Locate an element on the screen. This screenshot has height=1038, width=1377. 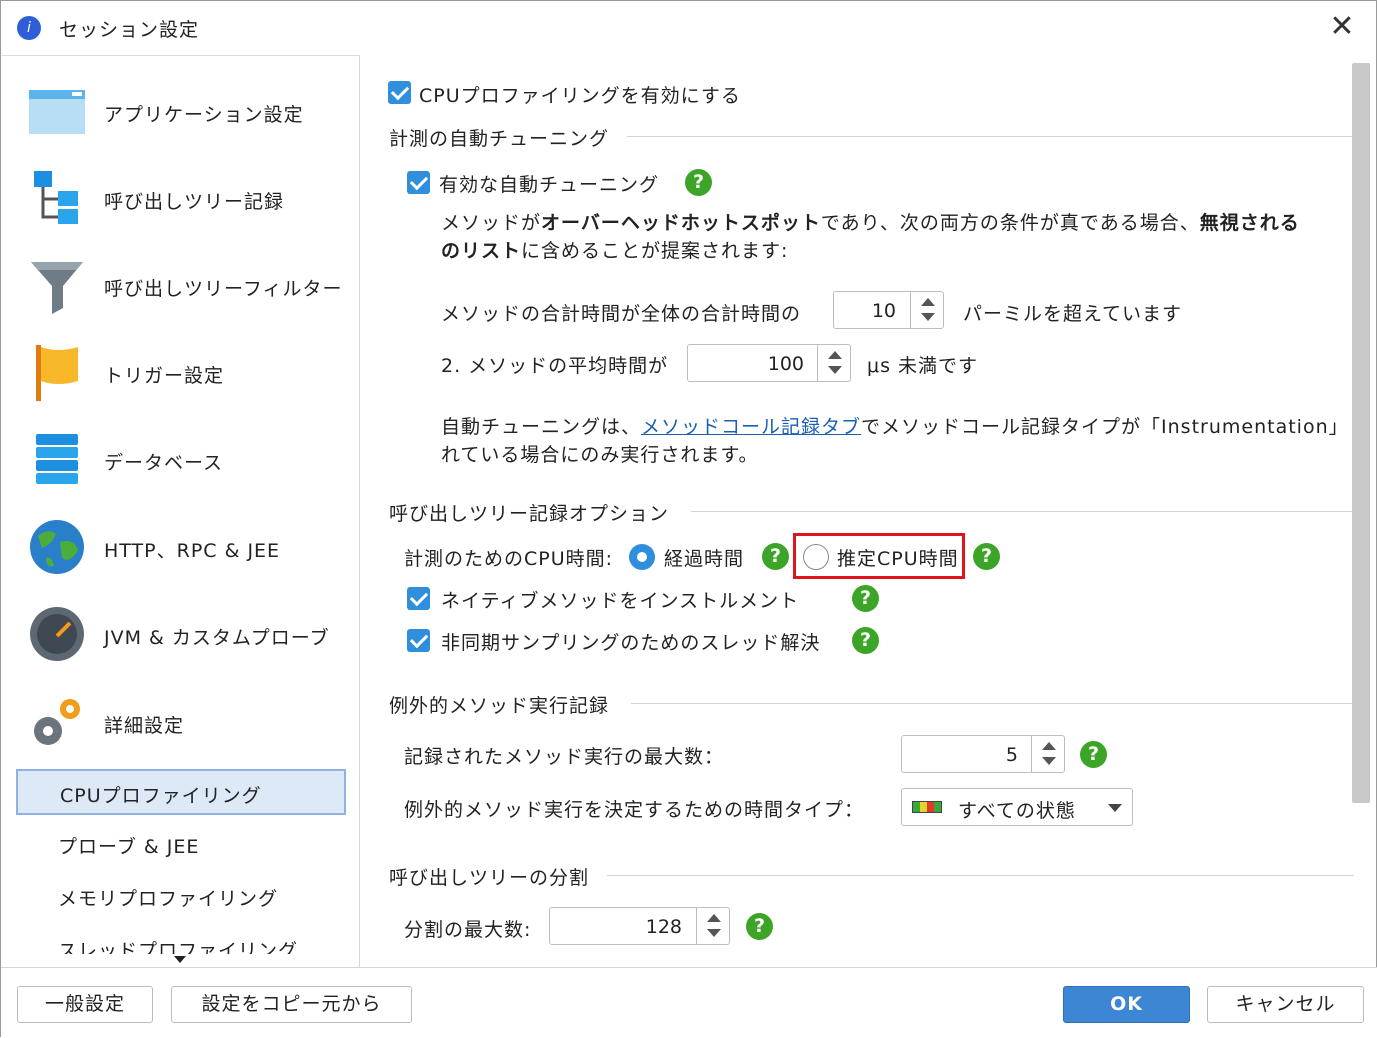
auto-tuning-note-line2: れている場合にのみ実行されます。 is located at coordinates (600, 455).